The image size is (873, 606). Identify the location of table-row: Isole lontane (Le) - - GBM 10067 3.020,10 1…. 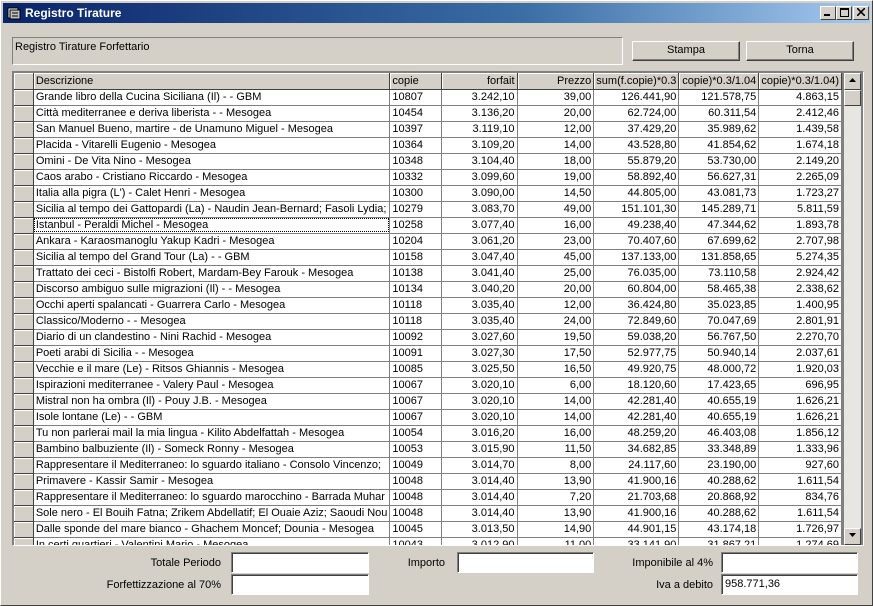
(428, 417).